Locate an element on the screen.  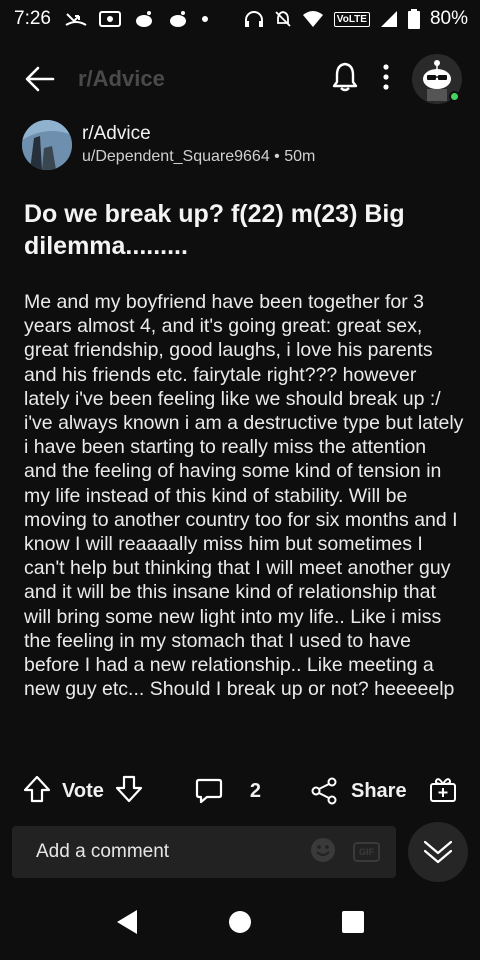
system-navigation-bar is located at coordinates (240, 924).